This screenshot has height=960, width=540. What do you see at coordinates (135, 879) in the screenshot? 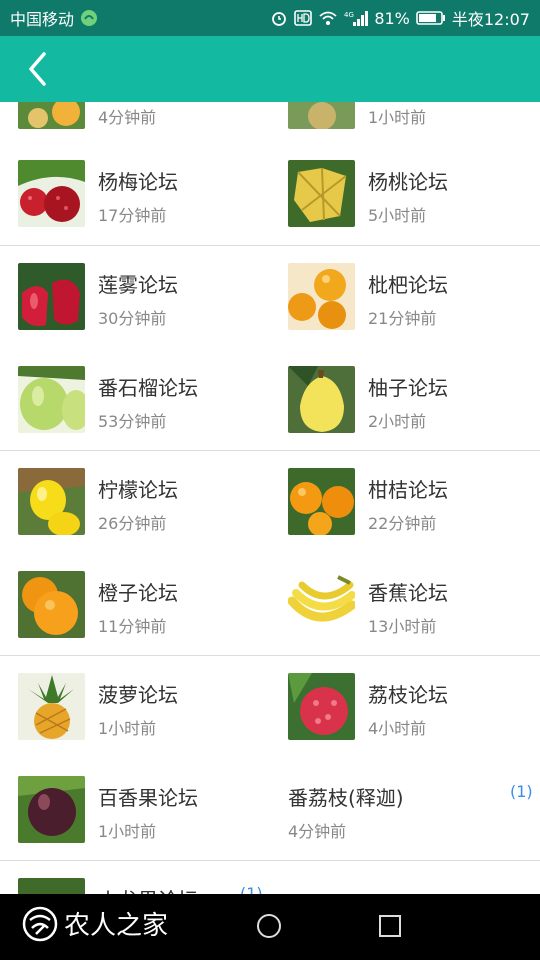
I see `forum-cell: 火龙果论坛 (1)` at bounding box center [135, 879].